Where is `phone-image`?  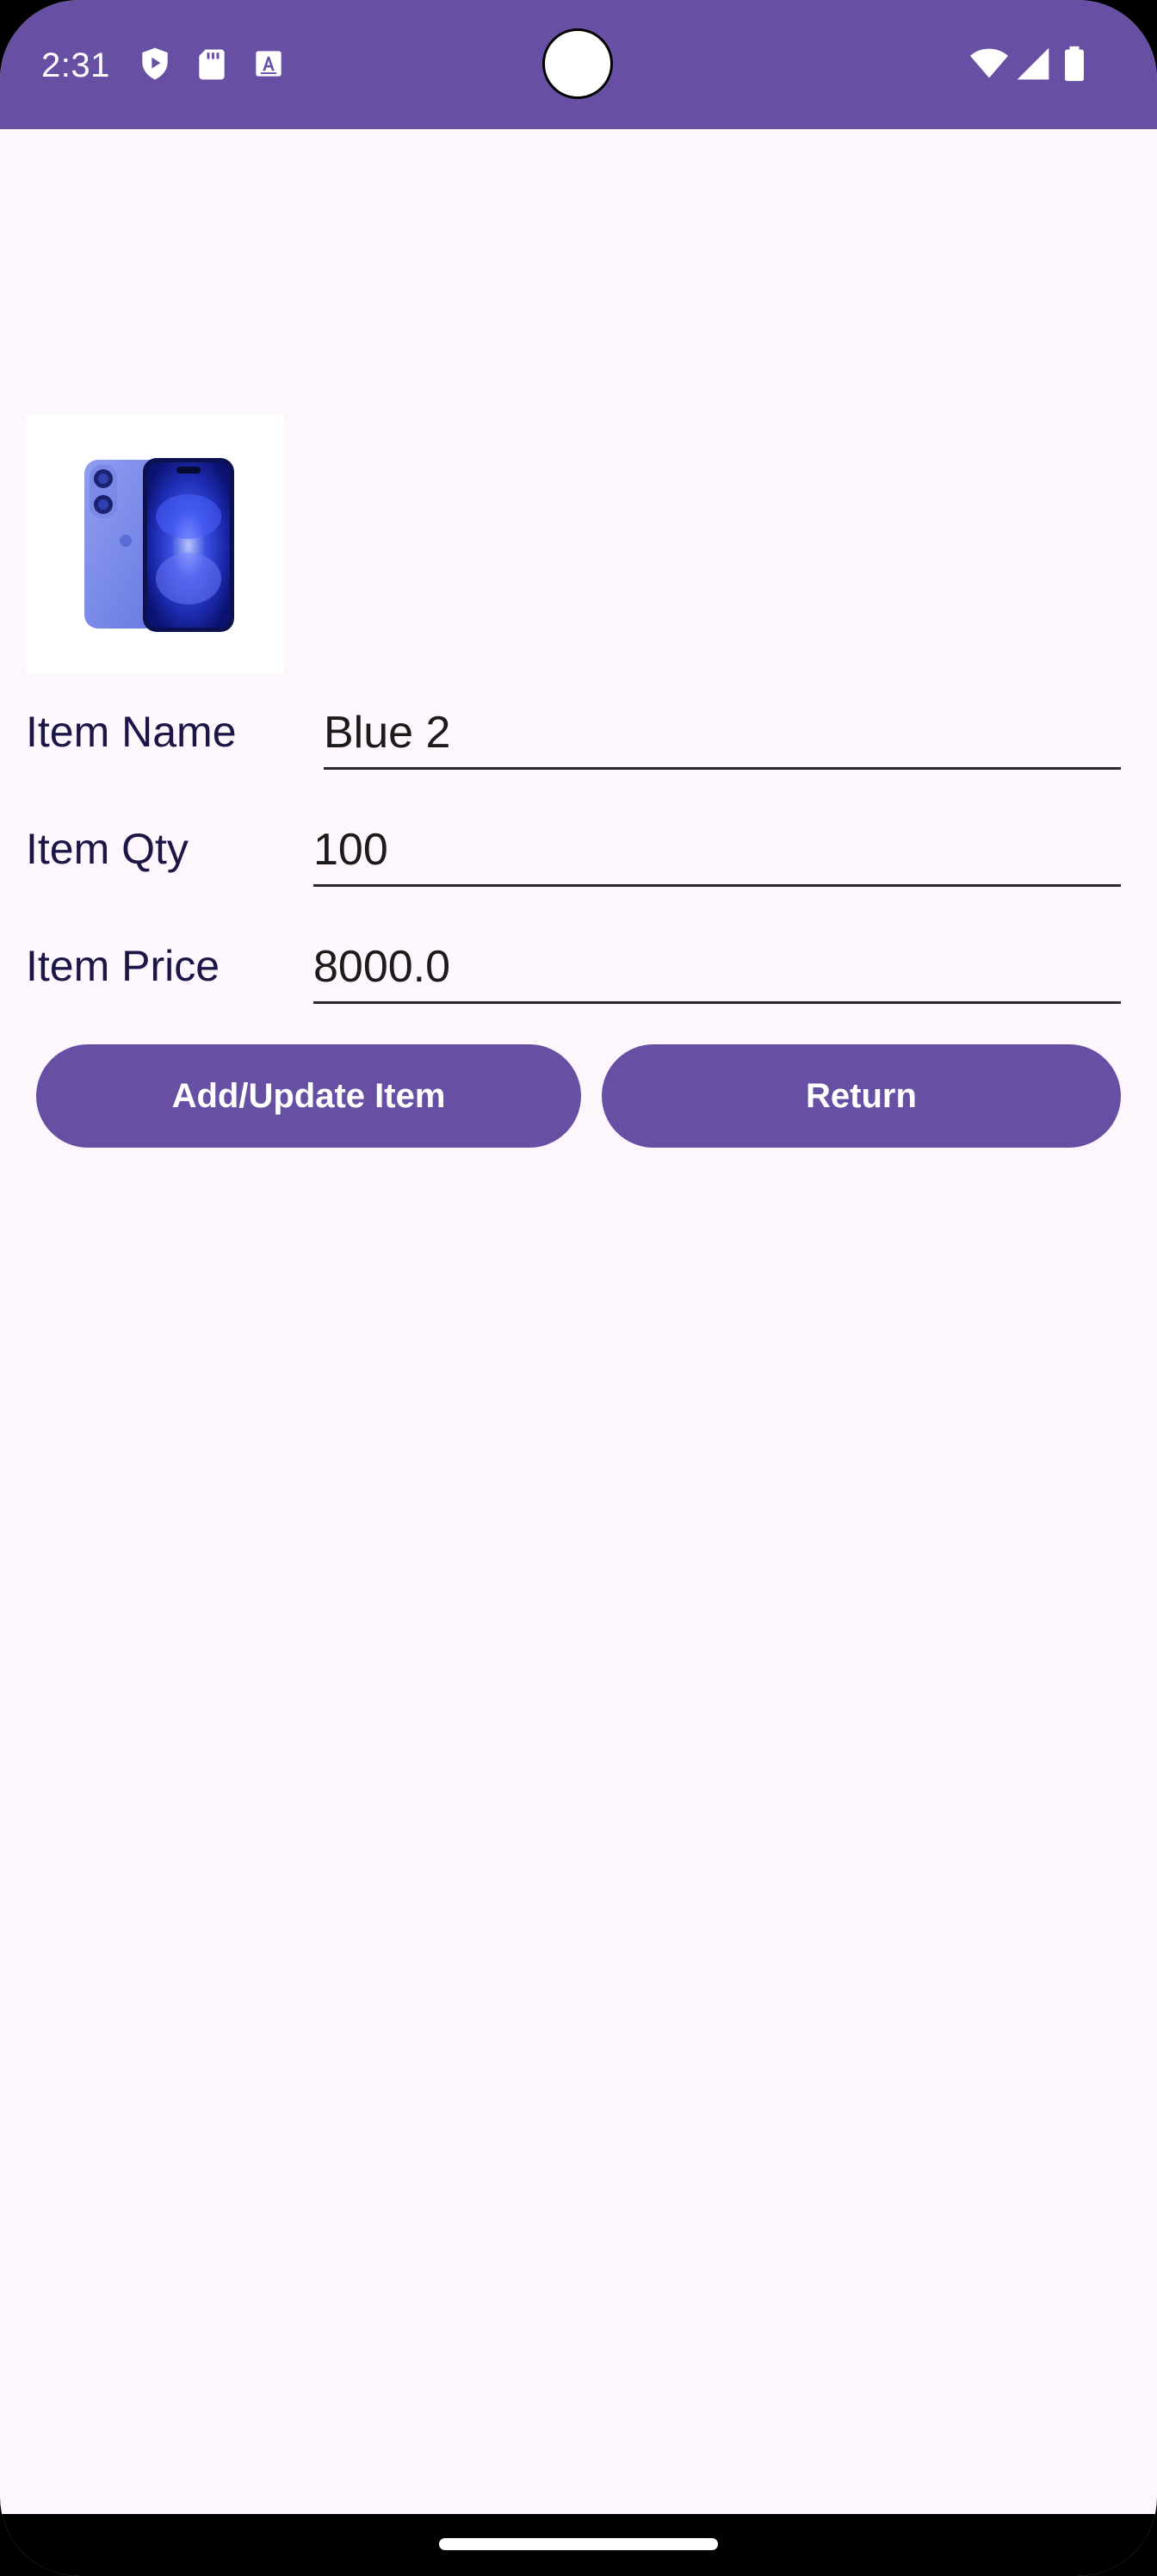 phone-image is located at coordinates (159, 545).